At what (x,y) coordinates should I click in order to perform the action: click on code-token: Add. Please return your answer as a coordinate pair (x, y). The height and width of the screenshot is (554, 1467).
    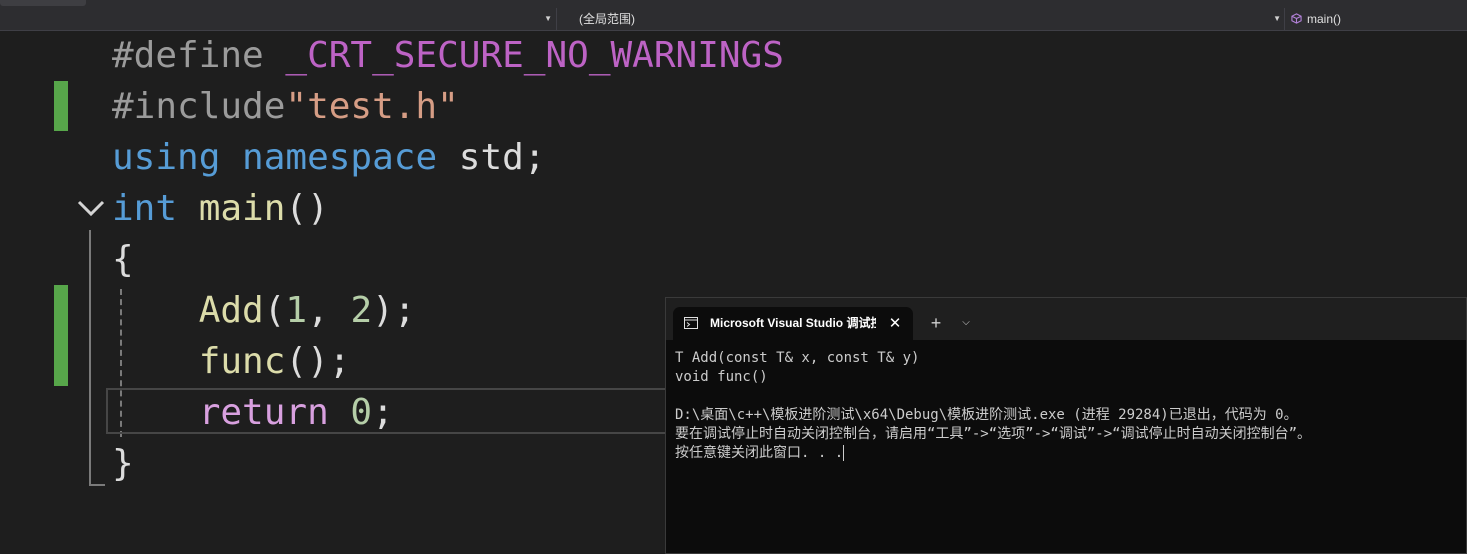
    Looking at the image, I should click on (231, 310).